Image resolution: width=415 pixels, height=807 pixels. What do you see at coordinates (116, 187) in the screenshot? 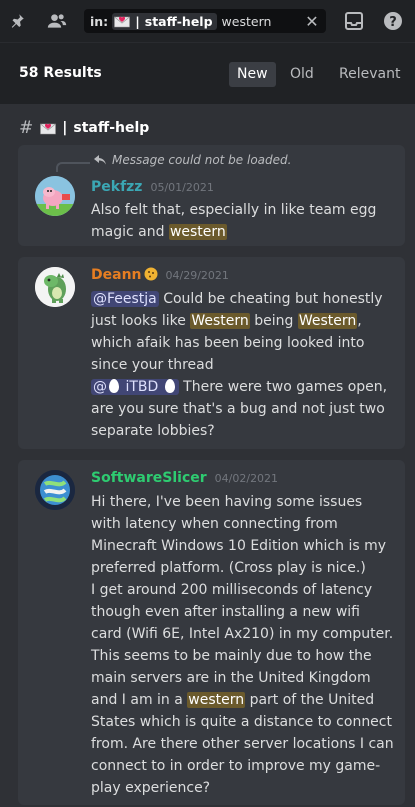
I see `author-name: Pekfzz` at bounding box center [116, 187].